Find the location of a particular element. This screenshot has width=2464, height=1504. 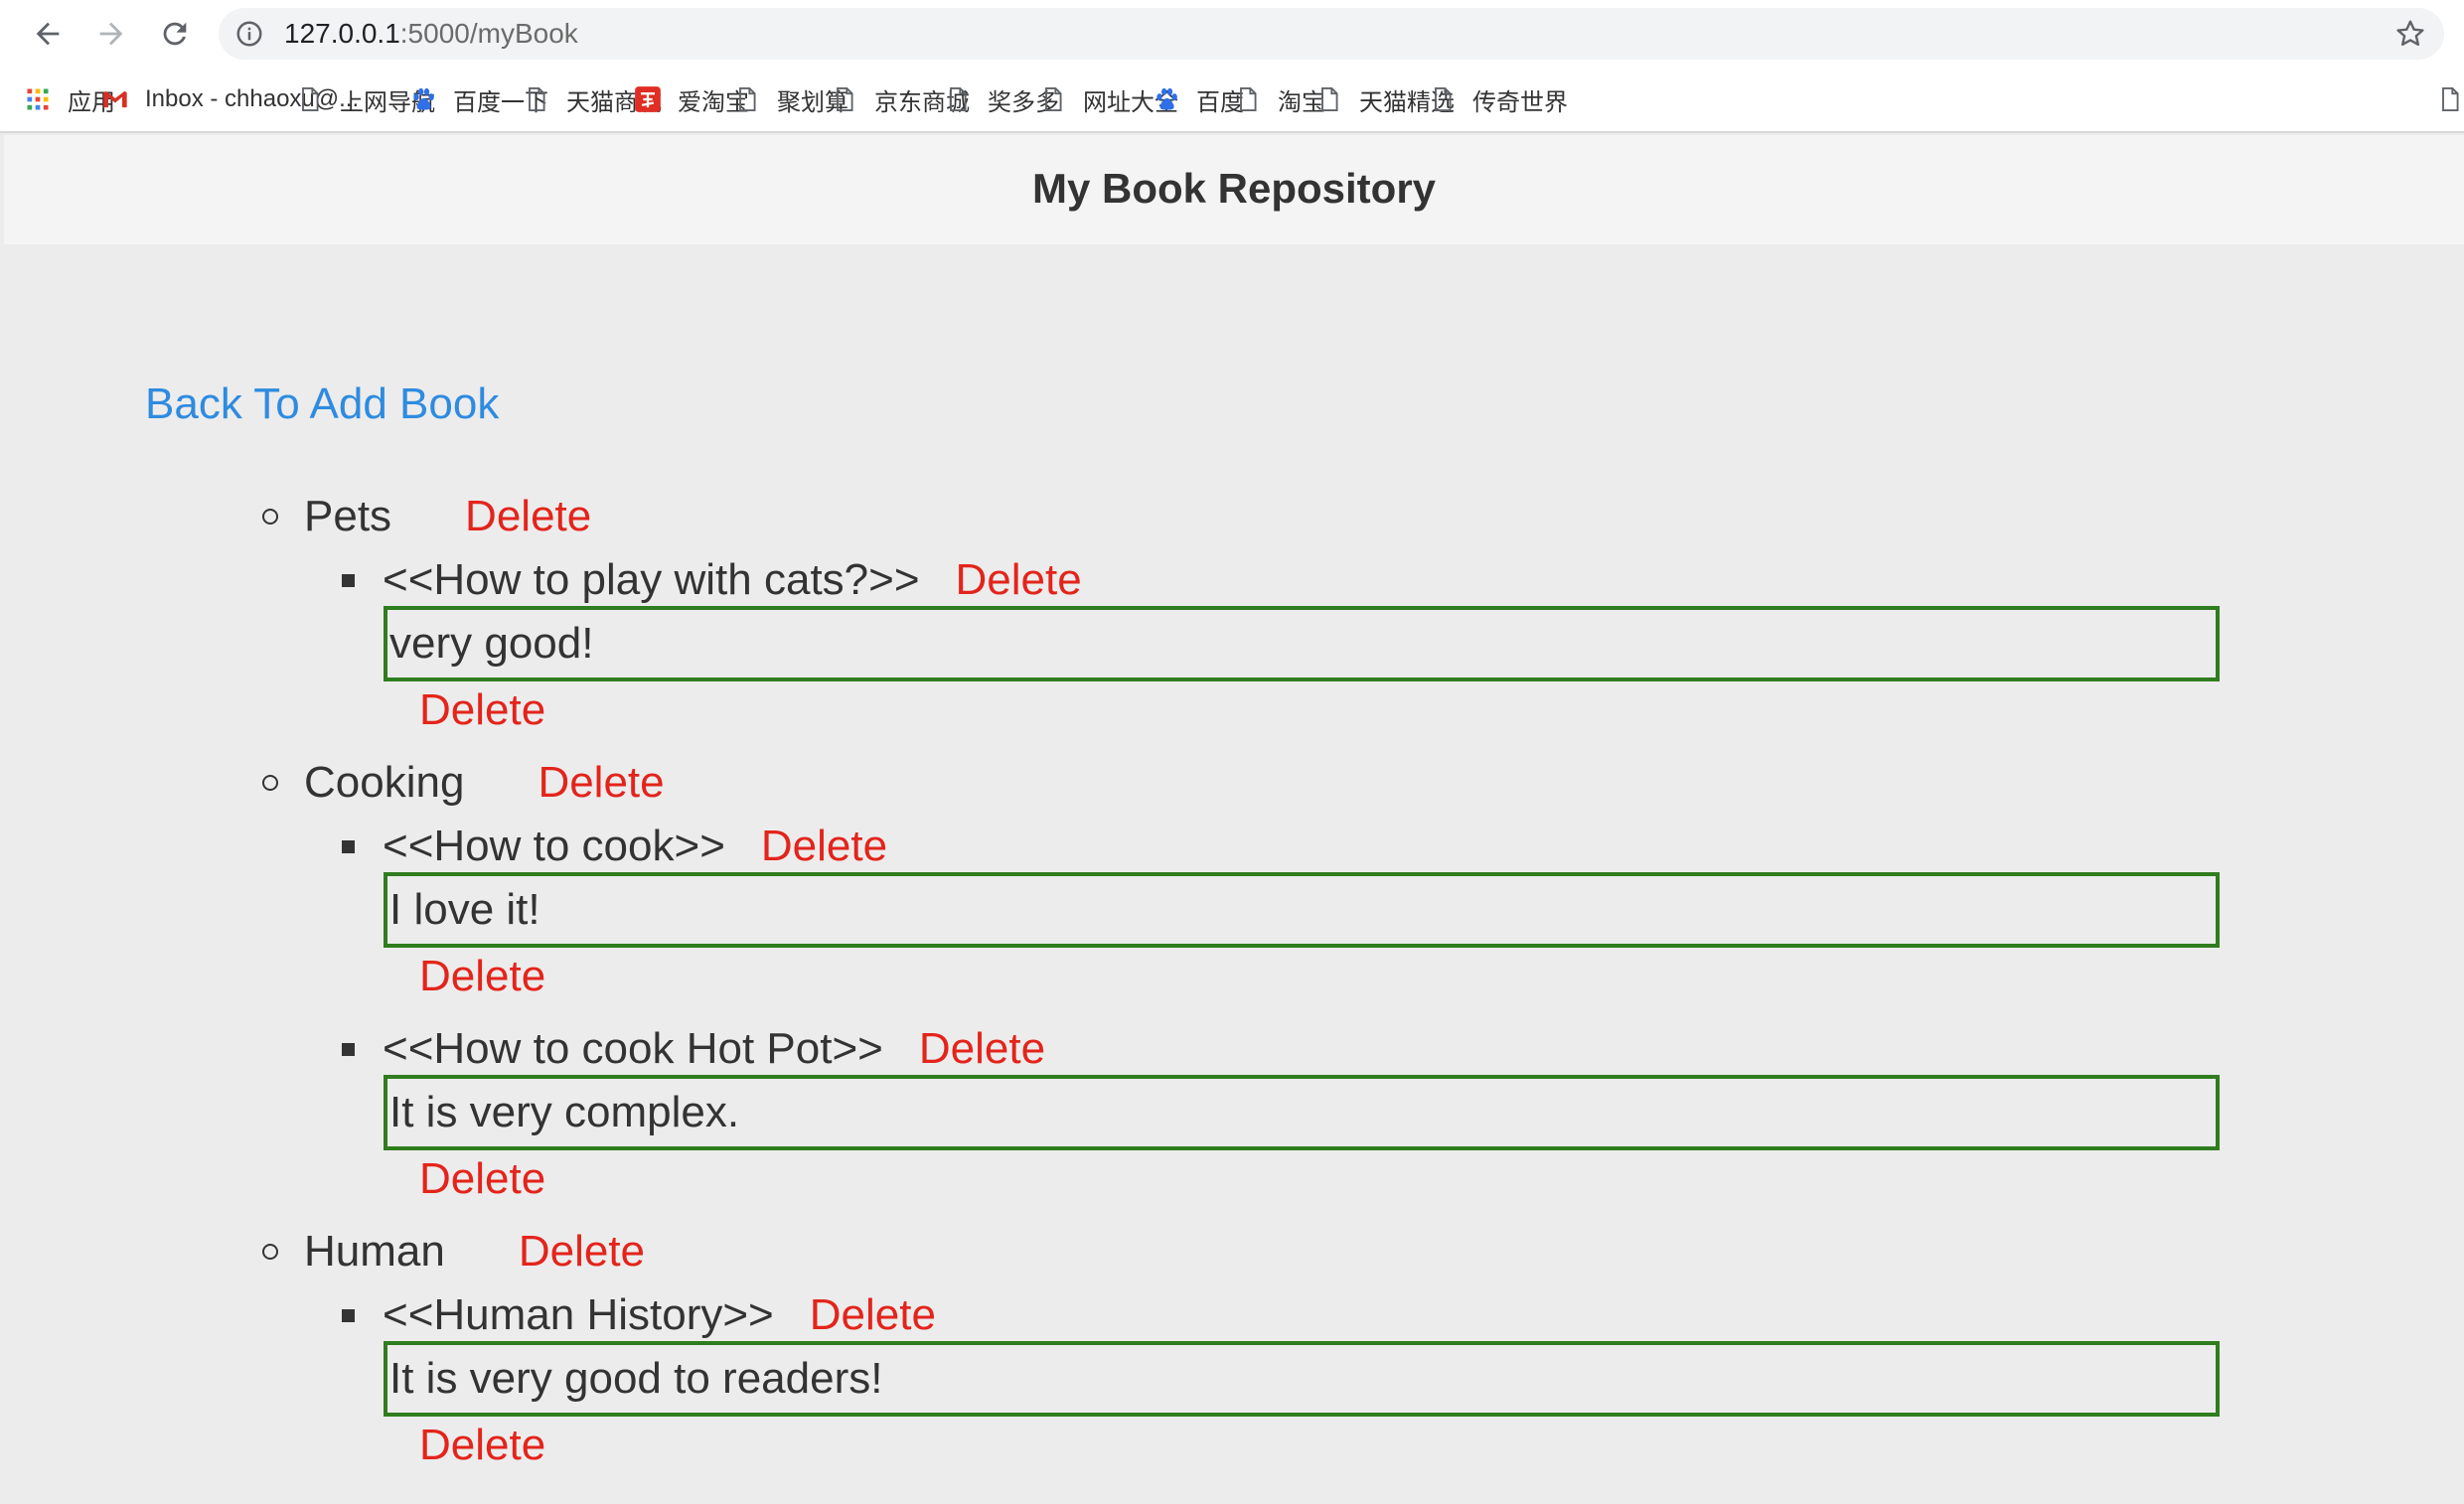

book-title: <<How to cook Hot Pot>> is located at coordinates (633, 1048).